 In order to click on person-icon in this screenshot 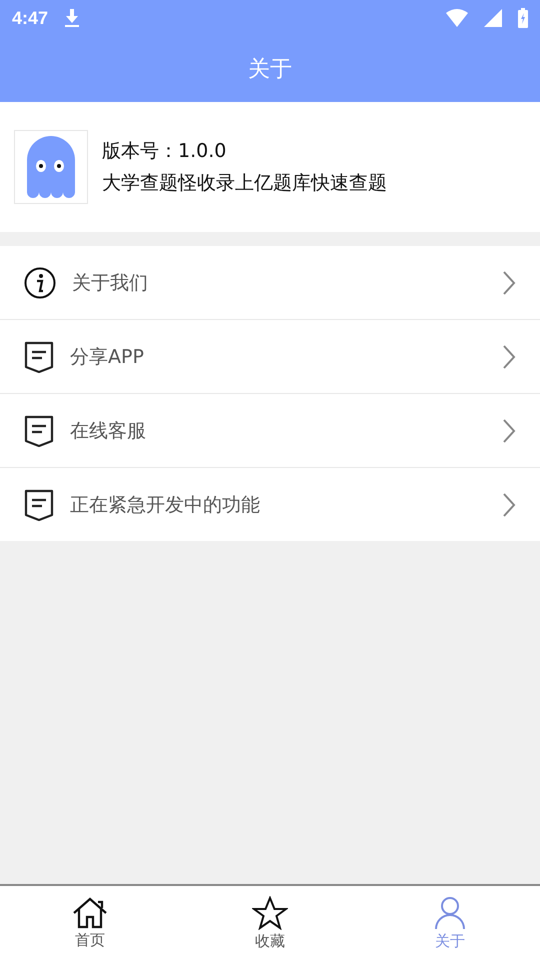, I will do `click(450, 913)`.